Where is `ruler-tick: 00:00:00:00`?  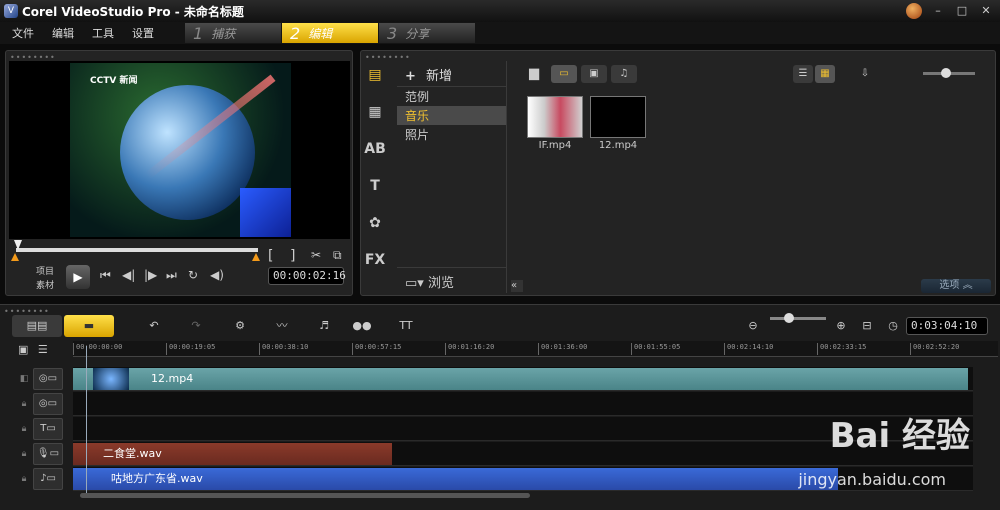
ruler-tick: 00:00:00:00 is located at coordinates (97, 349).